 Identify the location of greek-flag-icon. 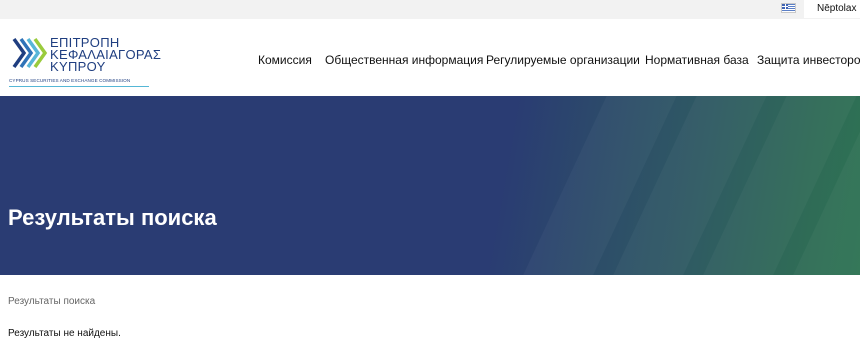
(788, 8).